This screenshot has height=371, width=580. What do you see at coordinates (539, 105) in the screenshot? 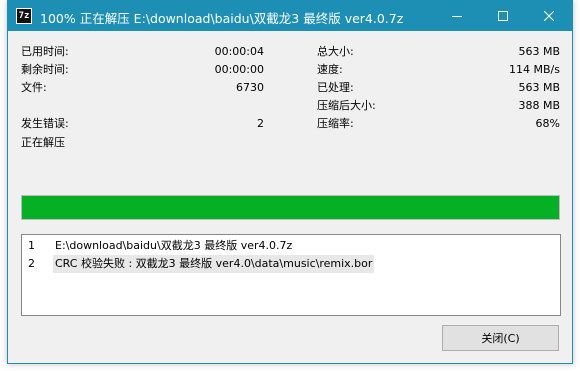
I see `compressed-size-value: 388 MB` at bounding box center [539, 105].